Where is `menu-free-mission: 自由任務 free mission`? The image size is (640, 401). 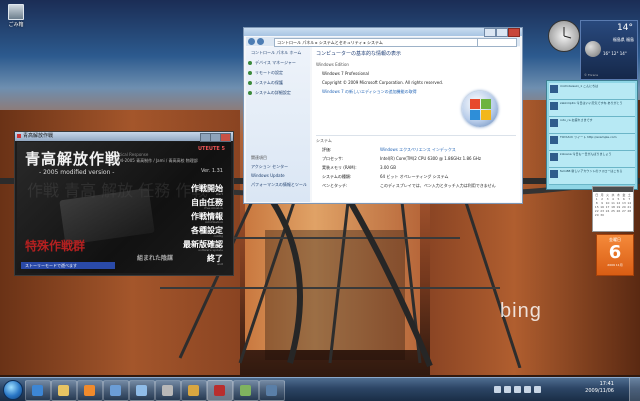
menu-free-mission: 自由任務 free mission is located at coordinates (203, 204).